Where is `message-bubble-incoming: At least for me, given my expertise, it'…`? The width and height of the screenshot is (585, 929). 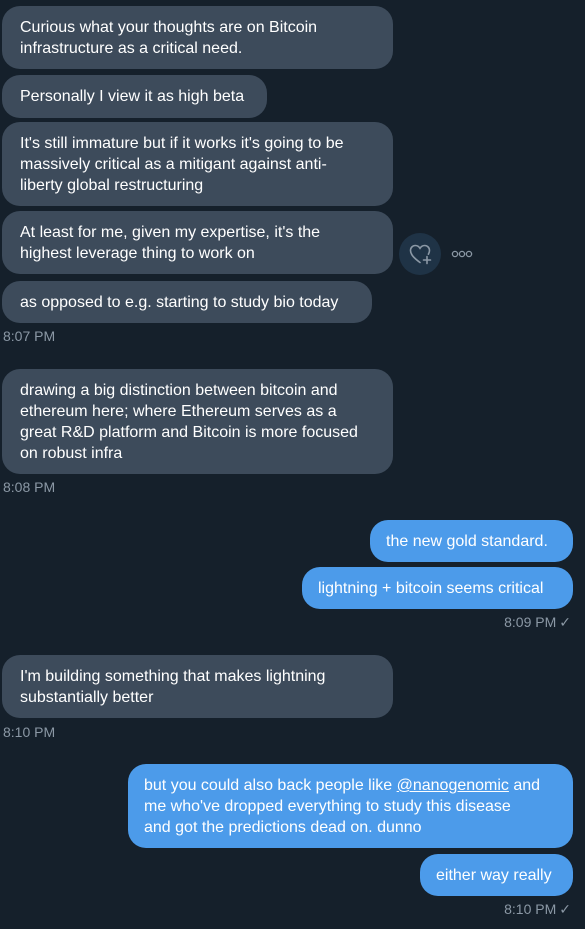 message-bubble-incoming: At least for me, given my expertise, it'… is located at coordinates (197, 242).